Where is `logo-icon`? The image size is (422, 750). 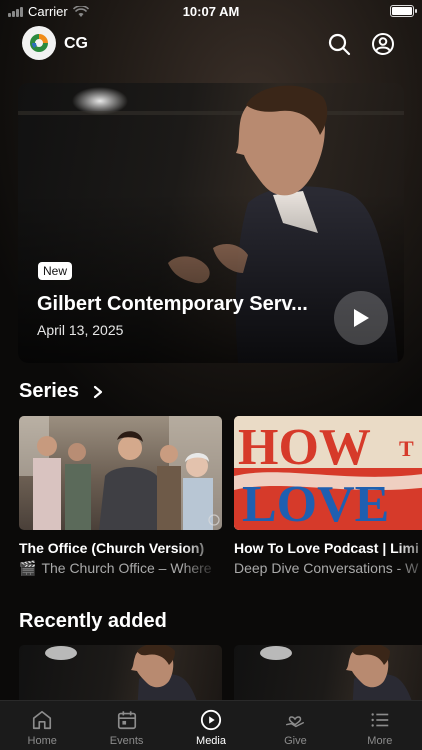
logo-icon is located at coordinates (39, 43).